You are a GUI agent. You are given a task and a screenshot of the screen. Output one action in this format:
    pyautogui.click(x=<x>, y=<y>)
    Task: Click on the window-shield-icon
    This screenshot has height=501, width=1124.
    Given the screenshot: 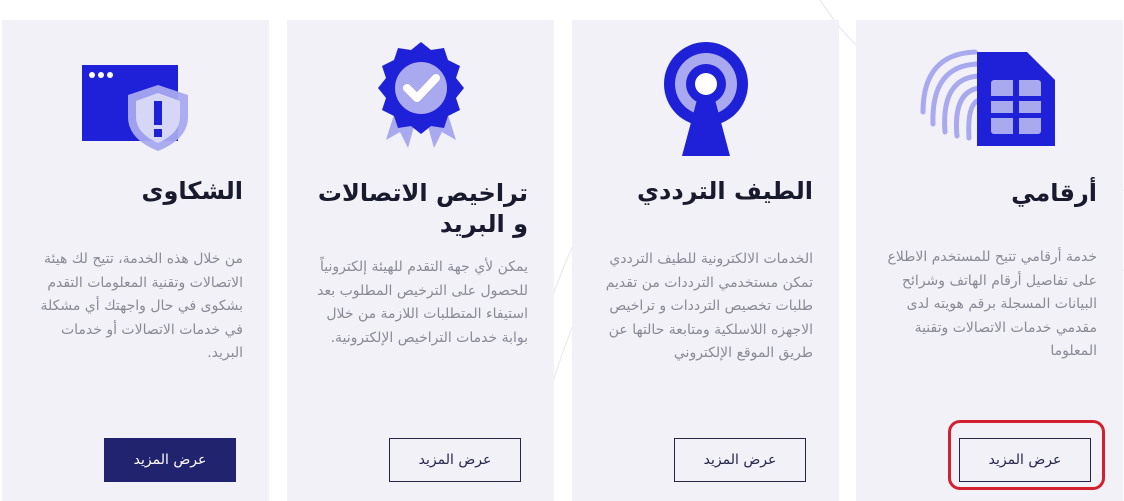 What is the action you would take?
    pyautogui.click(x=135, y=111)
    